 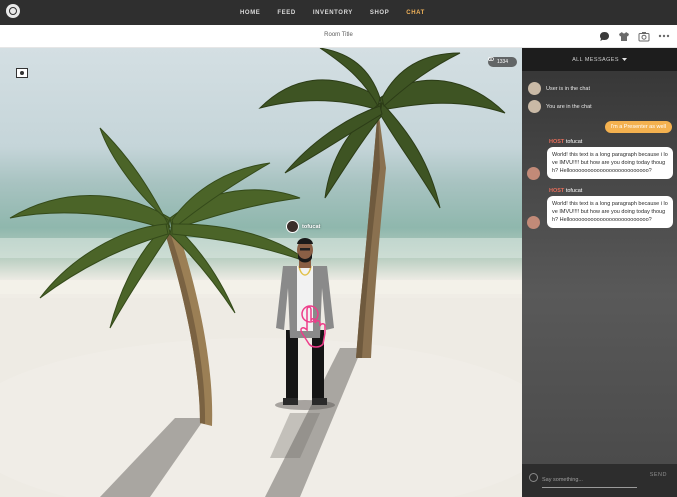 I want to click on chat-bubble-icon, so click(x=604, y=36).